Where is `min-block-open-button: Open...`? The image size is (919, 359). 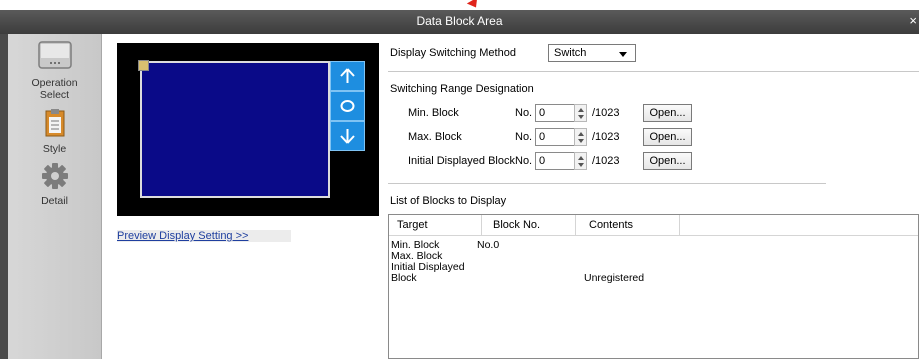 min-block-open-button: Open... is located at coordinates (667, 113).